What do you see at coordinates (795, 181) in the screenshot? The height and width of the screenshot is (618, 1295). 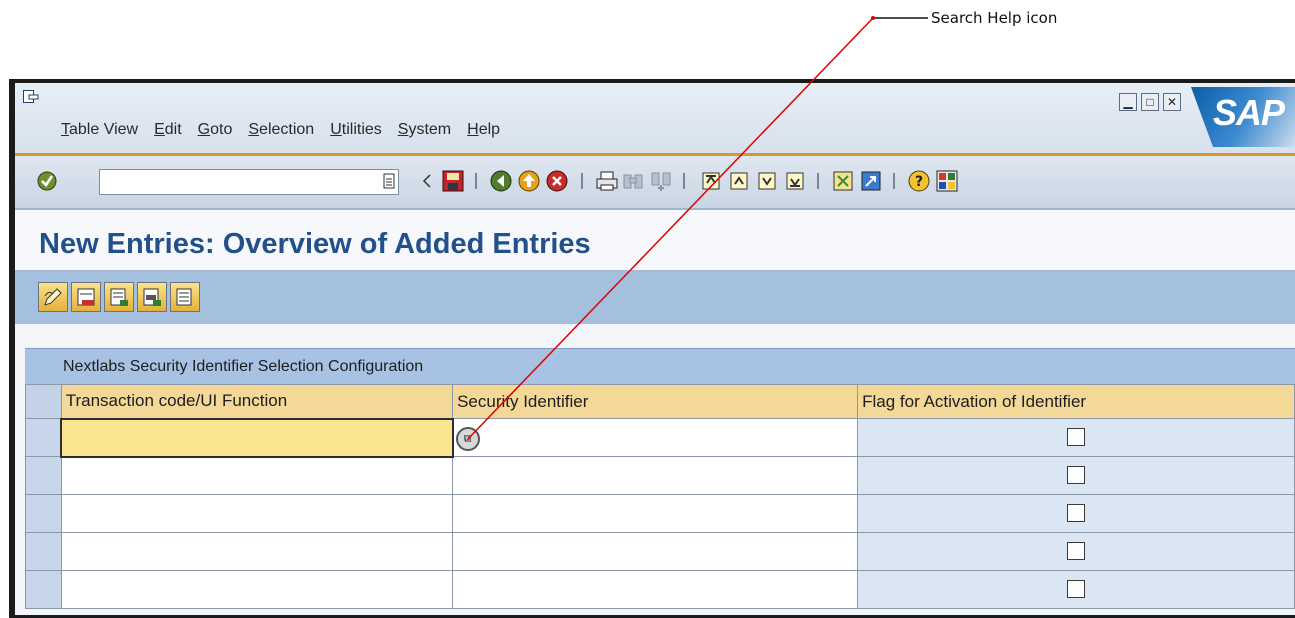 I see `last-page-icon` at bounding box center [795, 181].